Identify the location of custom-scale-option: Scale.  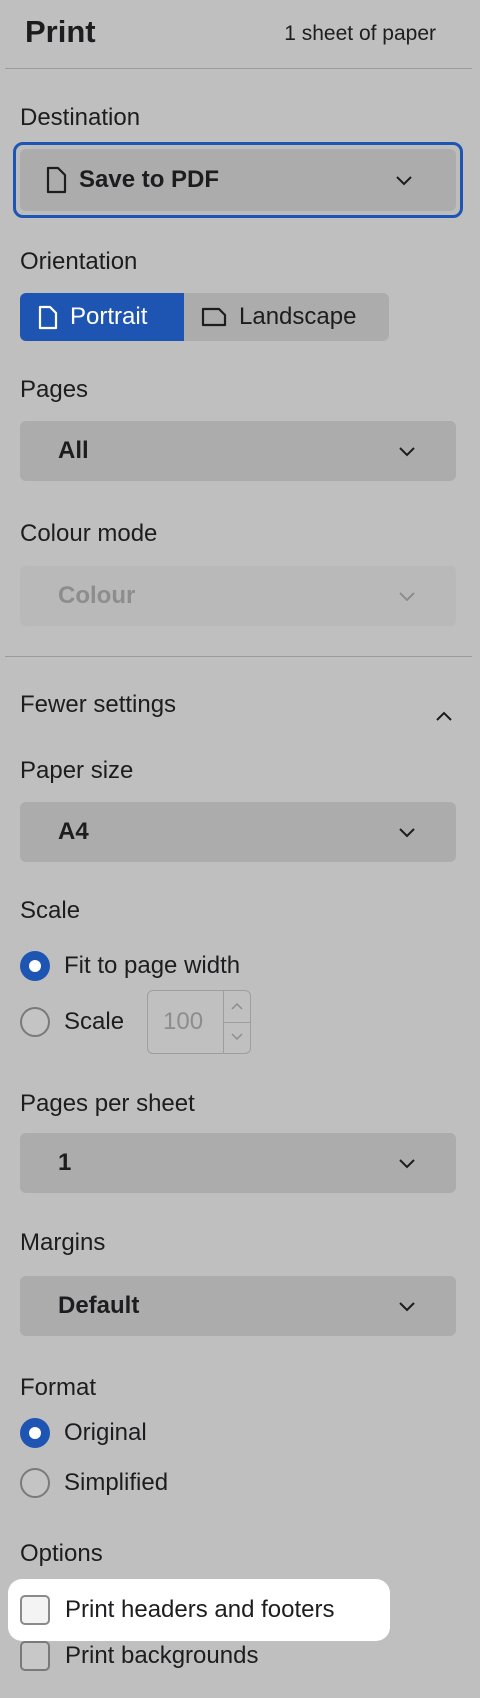
(72, 1022).